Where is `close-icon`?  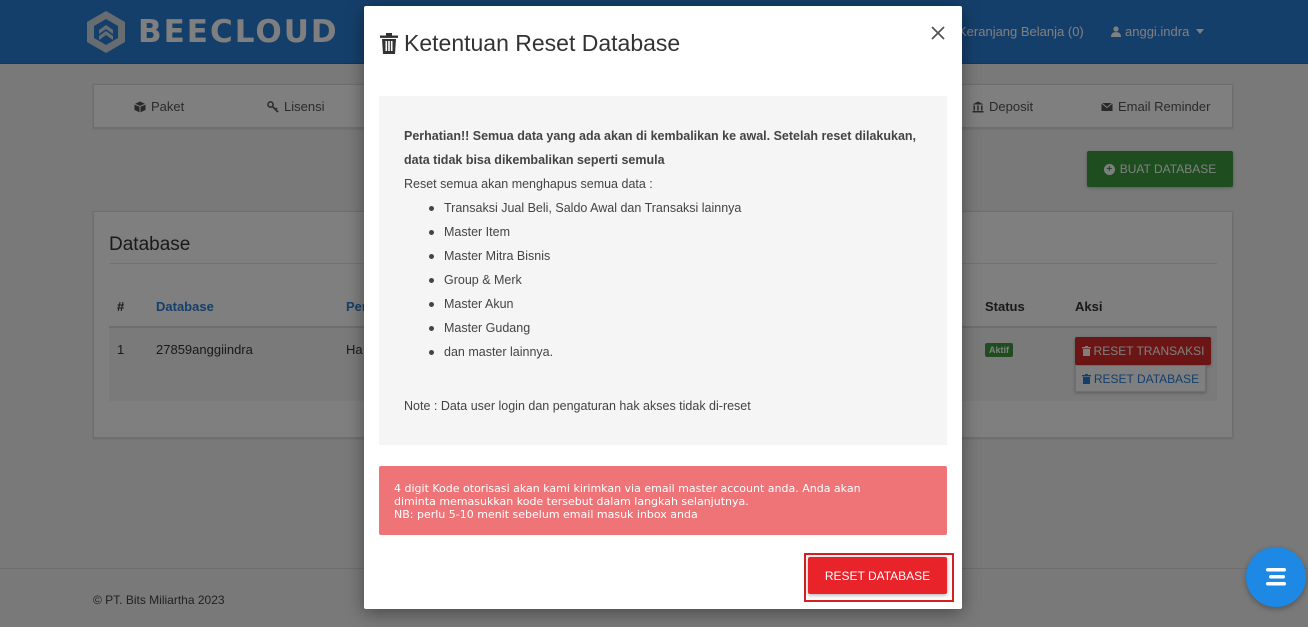 close-icon is located at coordinates (938, 33).